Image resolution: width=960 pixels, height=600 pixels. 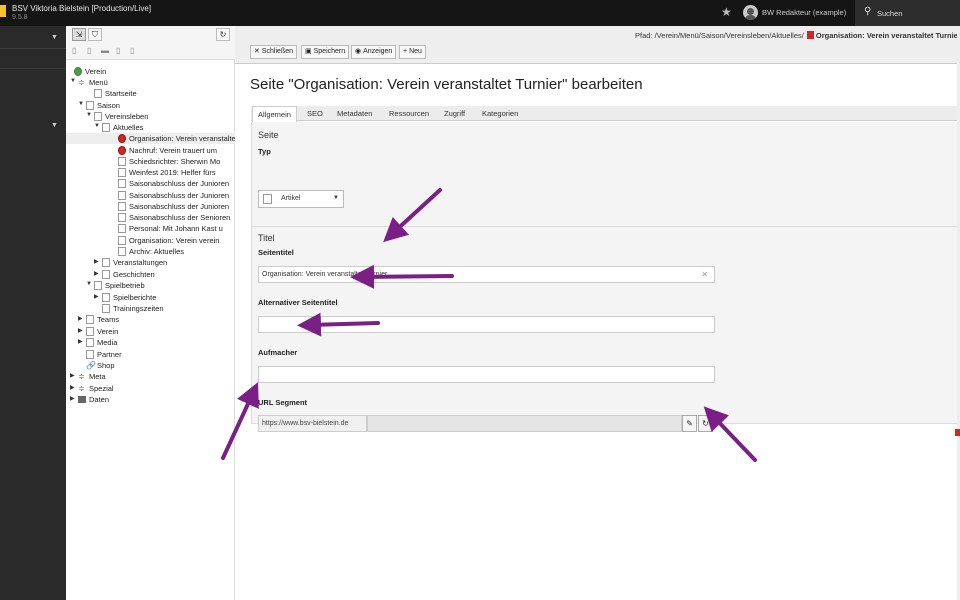 What do you see at coordinates (409, 113) in the screenshot?
I see `tab-resources: Ressourcen` at bounding box center [409, 113].